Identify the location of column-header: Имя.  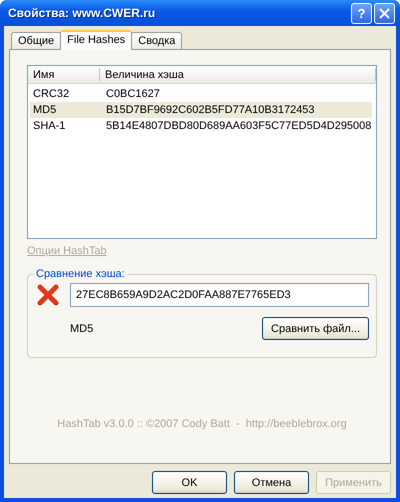
(64, 74).